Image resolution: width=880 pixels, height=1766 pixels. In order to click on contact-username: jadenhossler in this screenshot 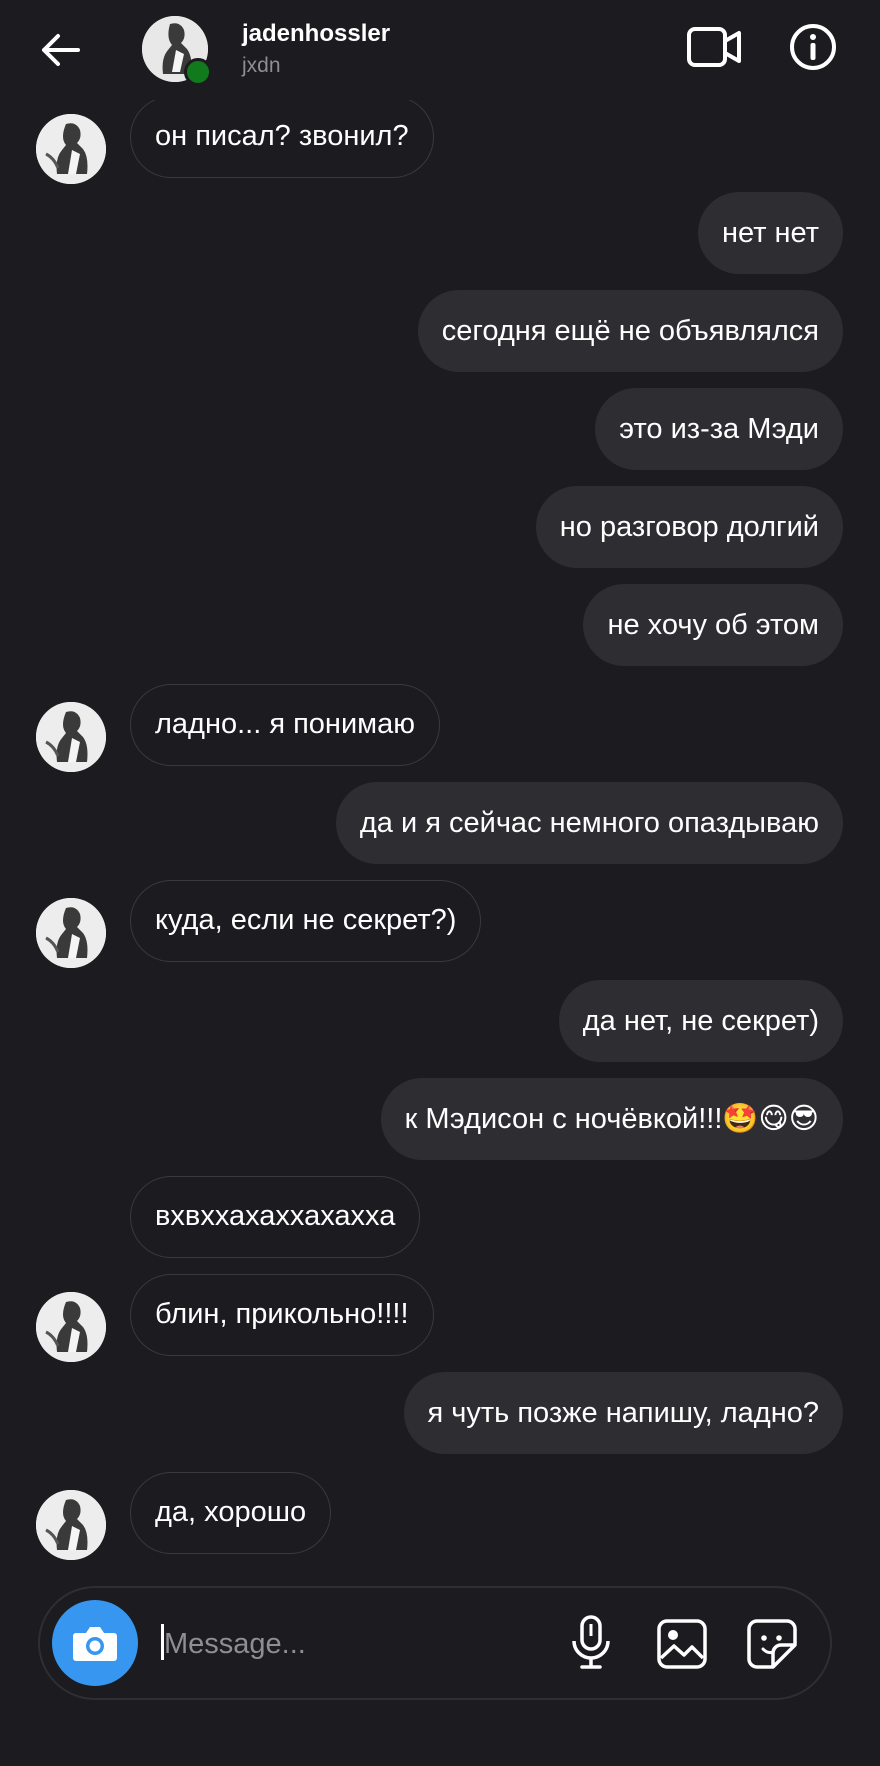, I will do `click(316, 34)`.